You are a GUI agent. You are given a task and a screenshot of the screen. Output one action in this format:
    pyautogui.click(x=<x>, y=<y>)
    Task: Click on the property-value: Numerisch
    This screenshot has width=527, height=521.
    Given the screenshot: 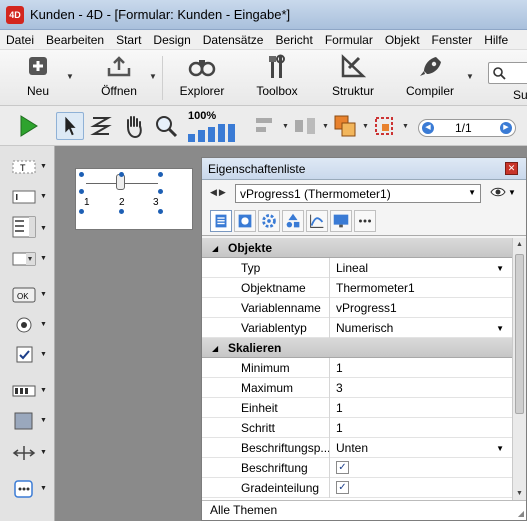 What is the action you would take?
    pyautogui.click(x=421, y=328)
    